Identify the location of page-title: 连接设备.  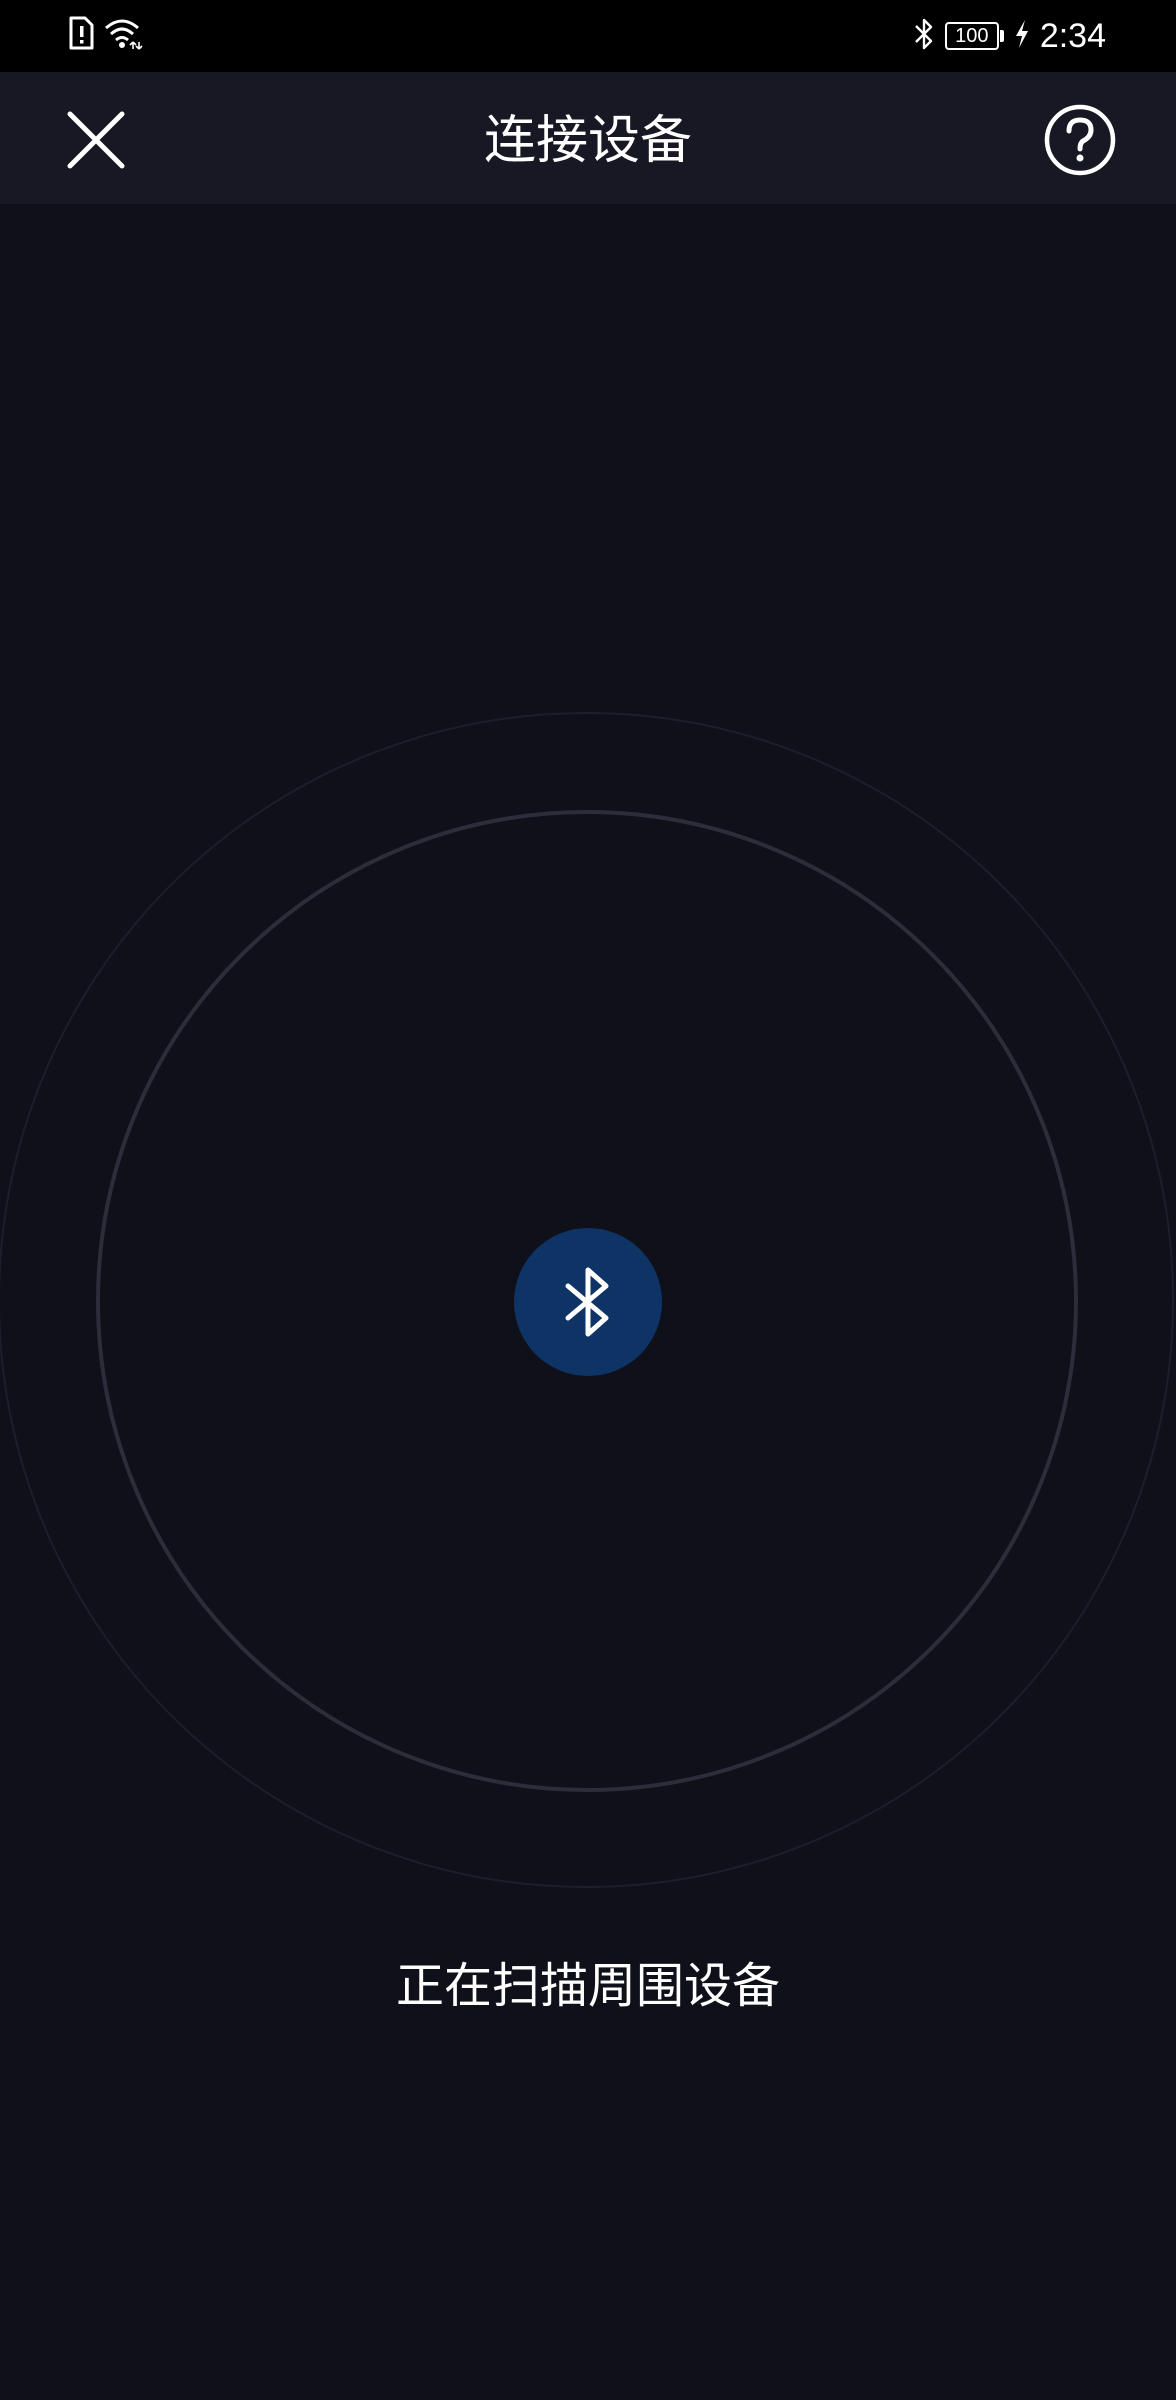
(587, 141).